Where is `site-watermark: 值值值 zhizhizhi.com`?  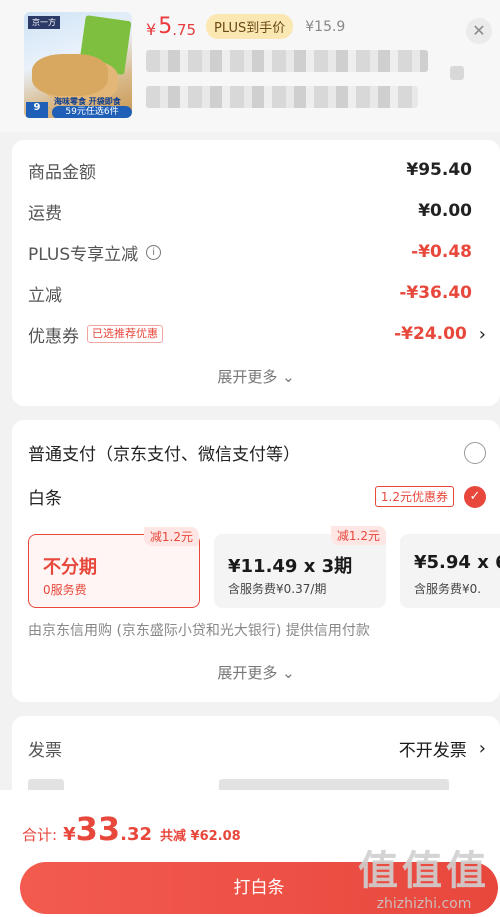 site-watermark: 值值值 zhizhizhi.com is located at coordinates (424, 875).